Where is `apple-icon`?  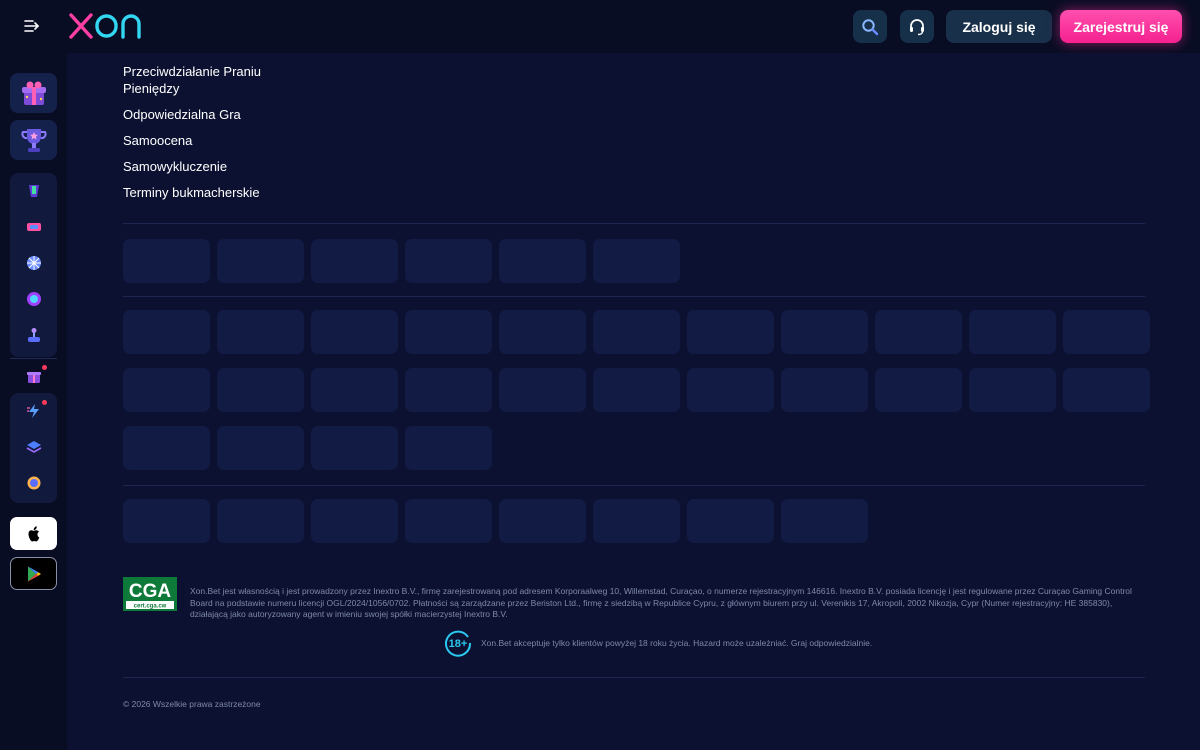
apple-icon is located at coordinates (33, 533).